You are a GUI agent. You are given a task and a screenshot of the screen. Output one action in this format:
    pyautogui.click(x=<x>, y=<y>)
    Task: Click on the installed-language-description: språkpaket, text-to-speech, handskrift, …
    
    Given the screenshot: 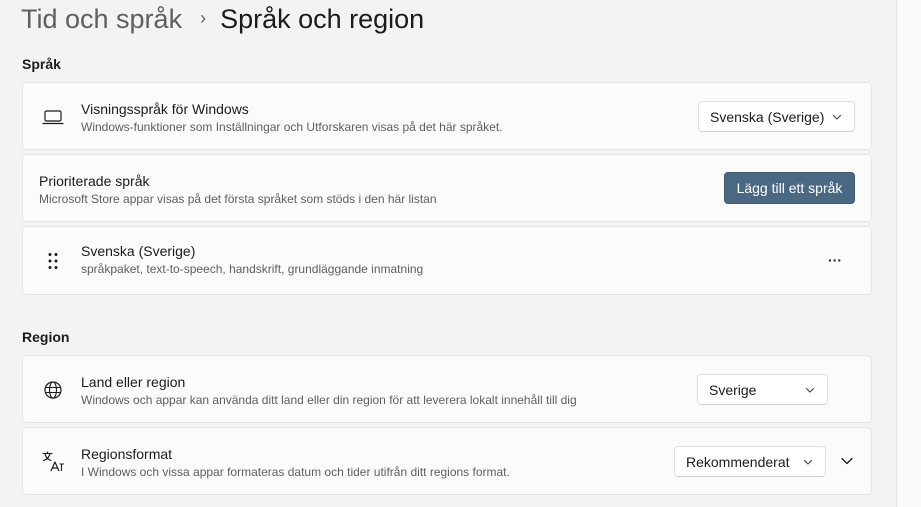 What is the action you would take?
    pyautogui.click(x=252, y=269)
    